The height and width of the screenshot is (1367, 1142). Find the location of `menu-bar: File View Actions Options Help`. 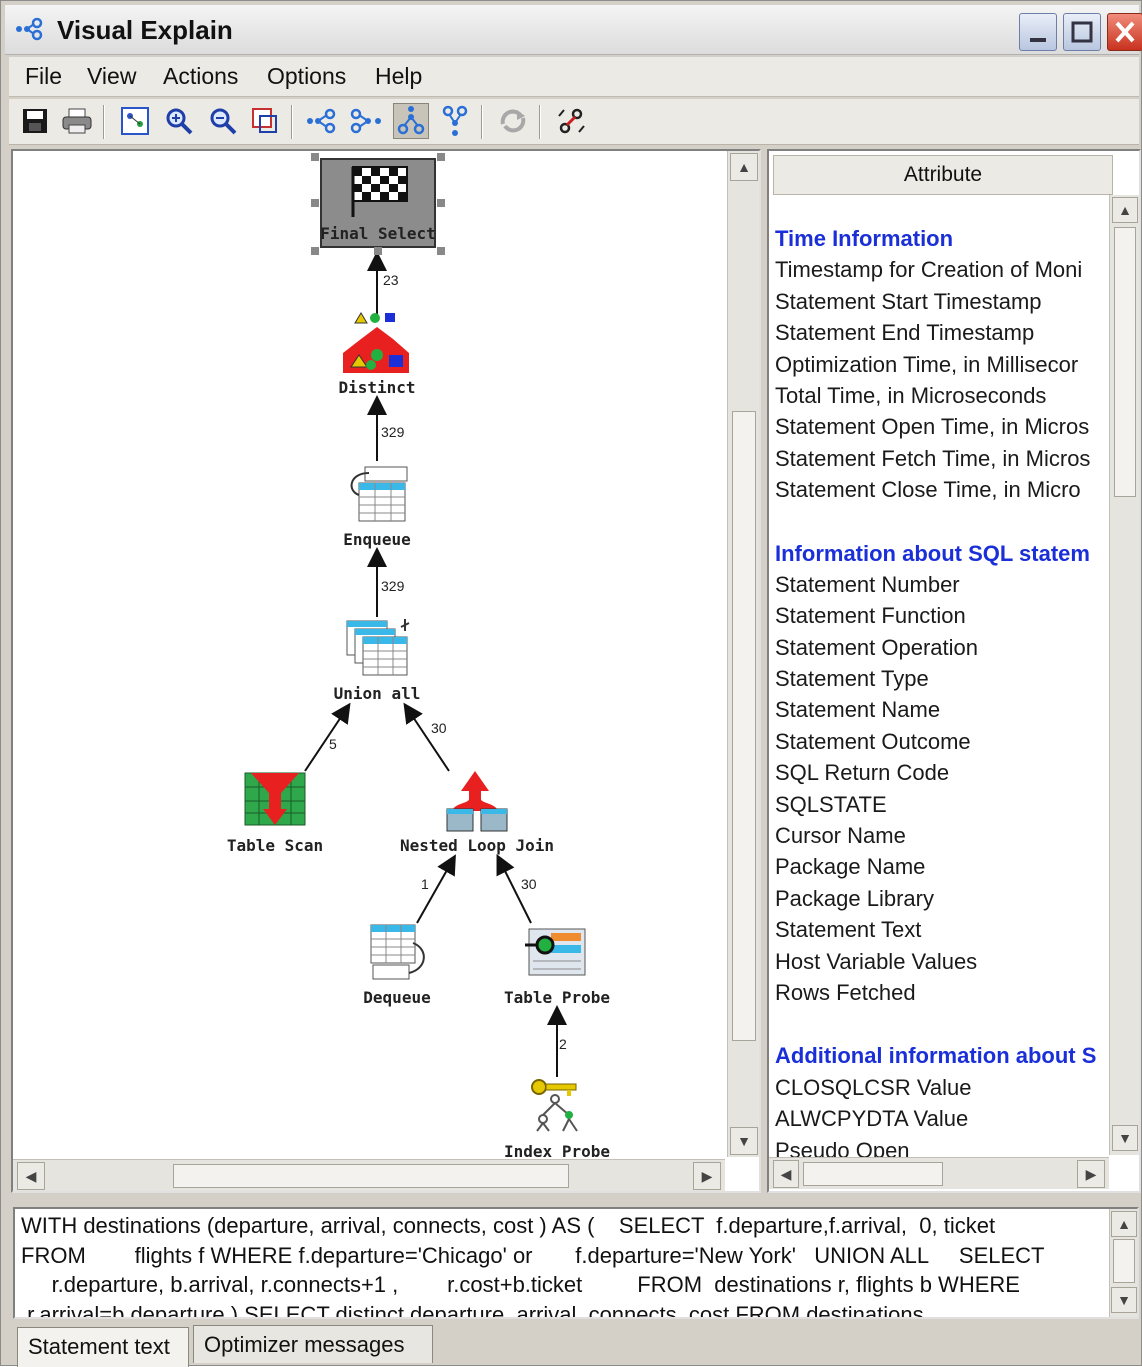

menu-bar: File View Actions Options Help is located at coordinates (574, 77).